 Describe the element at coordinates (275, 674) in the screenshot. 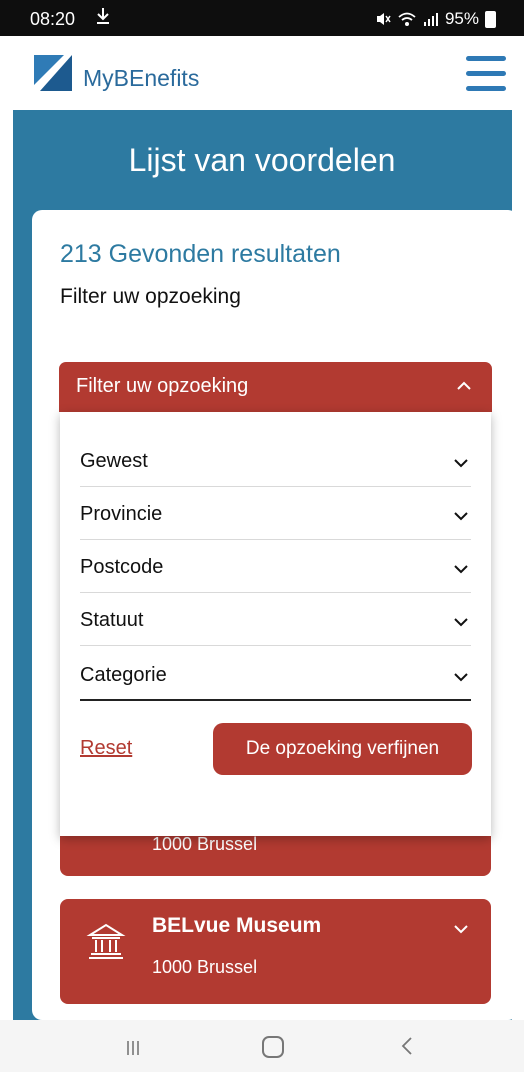

I see `filter-categorie-select: Categorie` at that location.